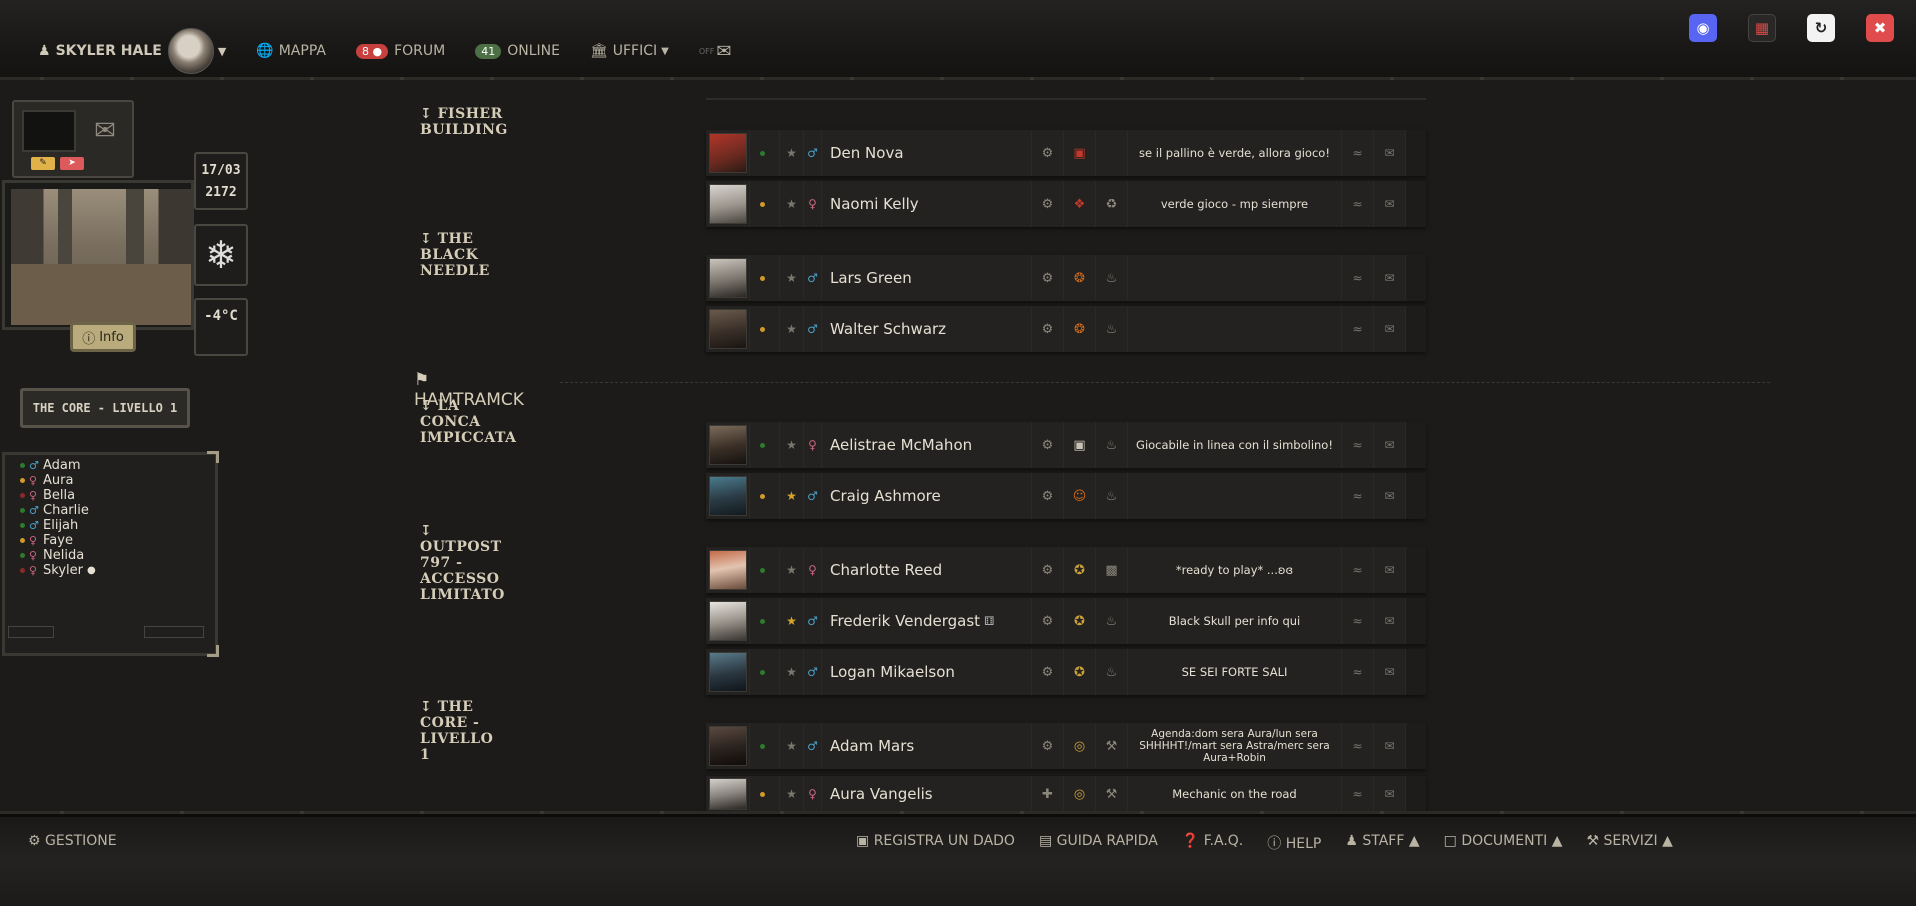 This screenshot has height=906, width=1916. Describe the element at coordinates (1629, 843) in the screenshot. I see `servizi-link: ⚒ SERVIZI ▲` at that location.